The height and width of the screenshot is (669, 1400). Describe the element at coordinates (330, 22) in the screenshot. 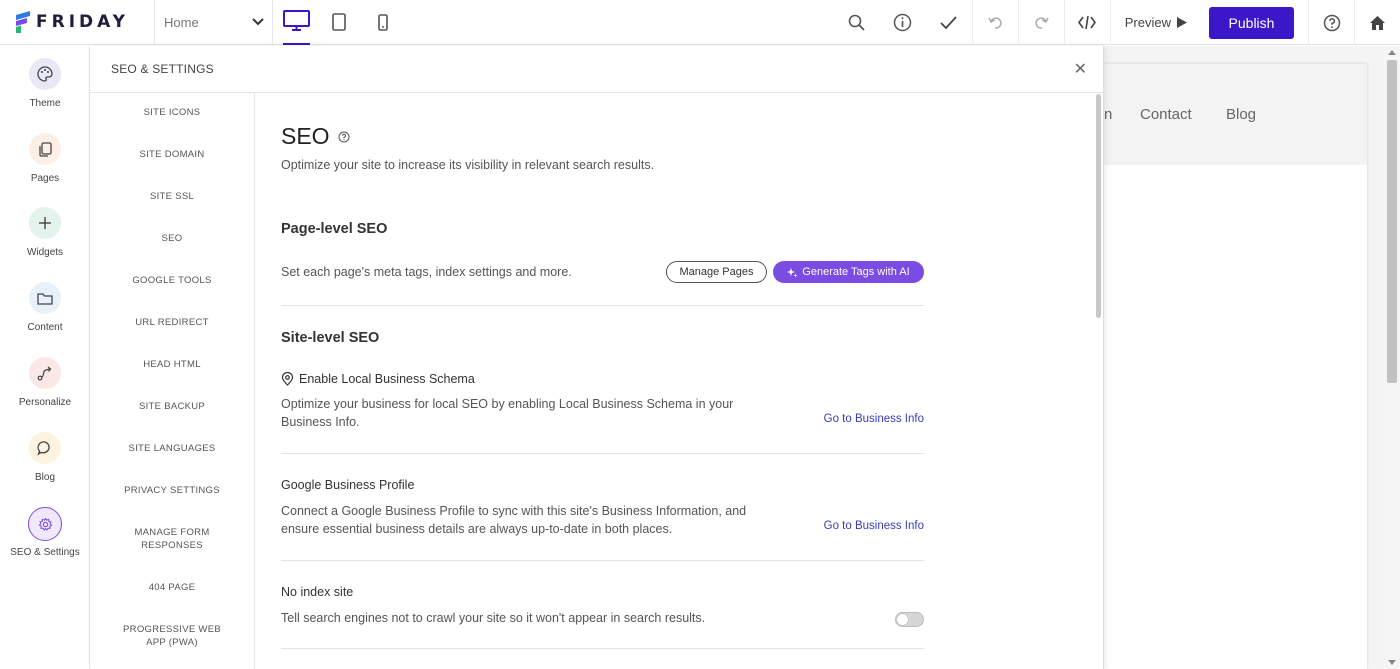

I see `device-switcher` at that location.